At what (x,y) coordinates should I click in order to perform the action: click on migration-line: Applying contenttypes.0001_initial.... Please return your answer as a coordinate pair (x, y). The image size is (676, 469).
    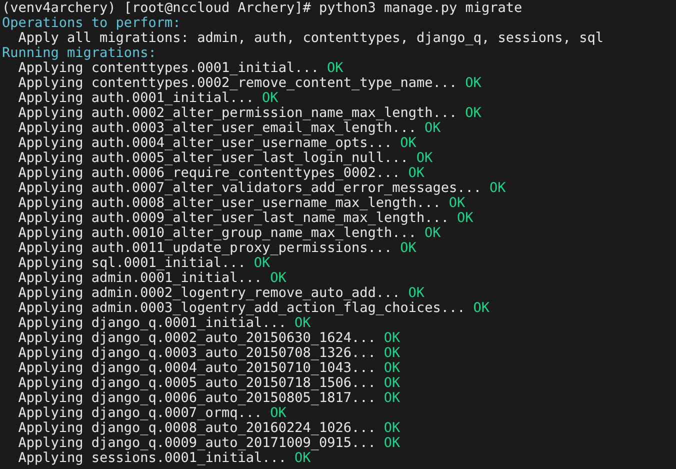
    Looking at the image, I should click on (168, 68).